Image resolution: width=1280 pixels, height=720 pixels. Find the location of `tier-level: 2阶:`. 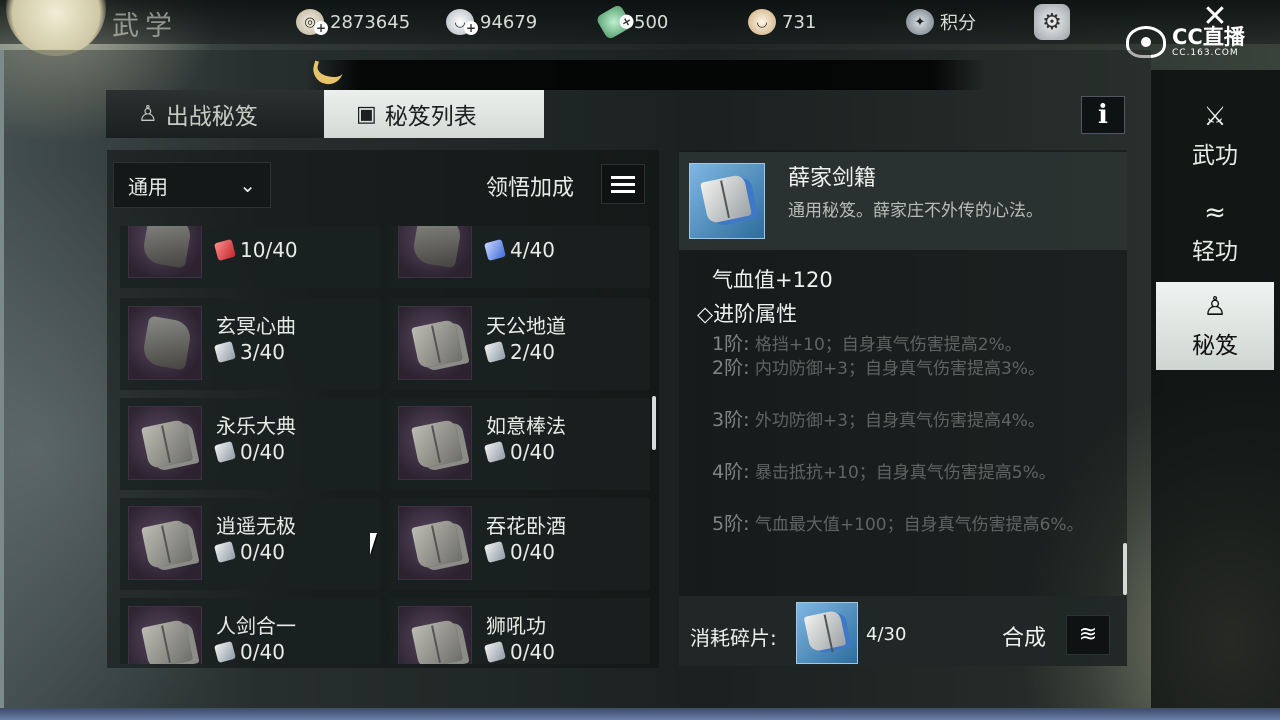

tier-level: 2阶: is located at coordinates (731, 368).